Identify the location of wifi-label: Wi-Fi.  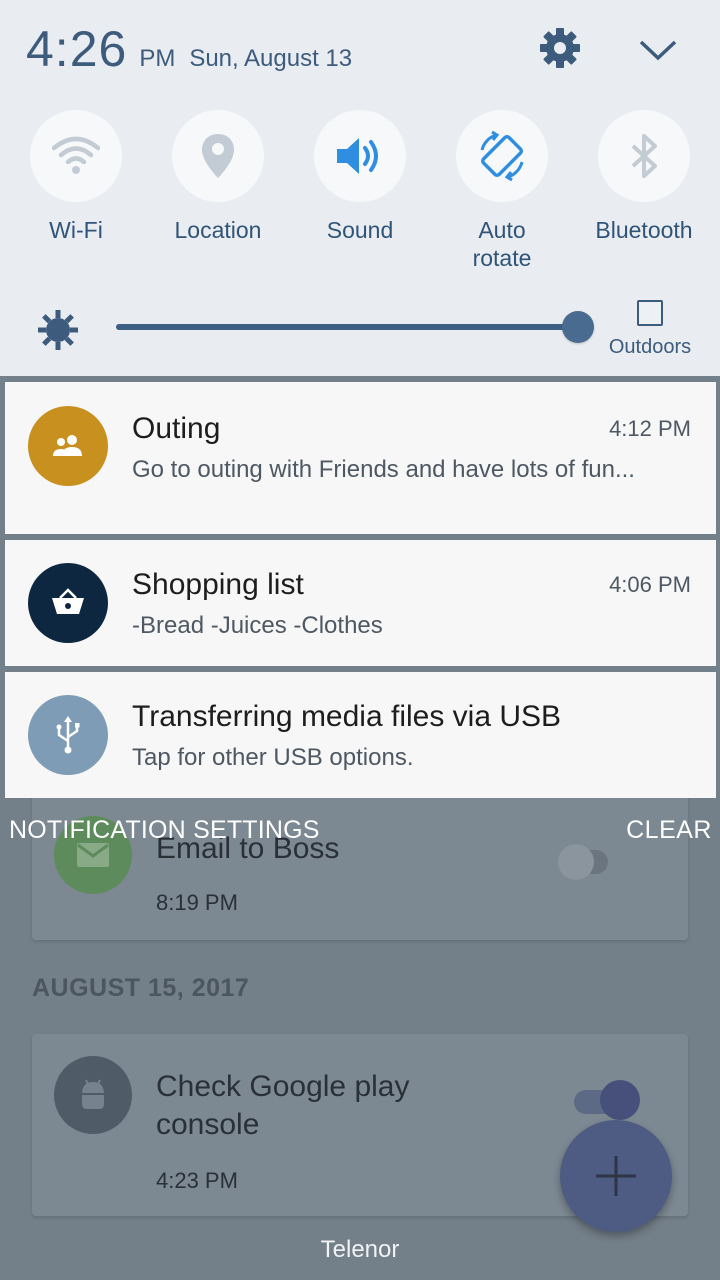
(76, 230).